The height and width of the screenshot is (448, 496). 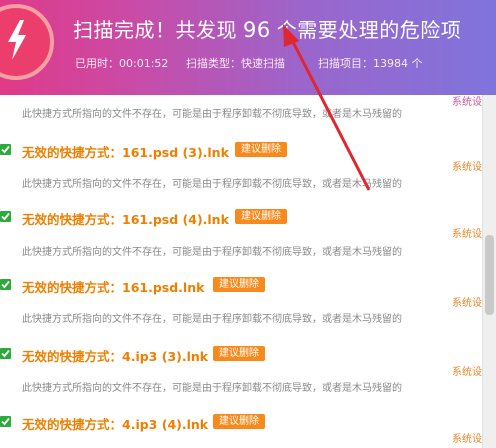 I want to click on stat-label: 扫描类型：, so click(x=213, y=63).